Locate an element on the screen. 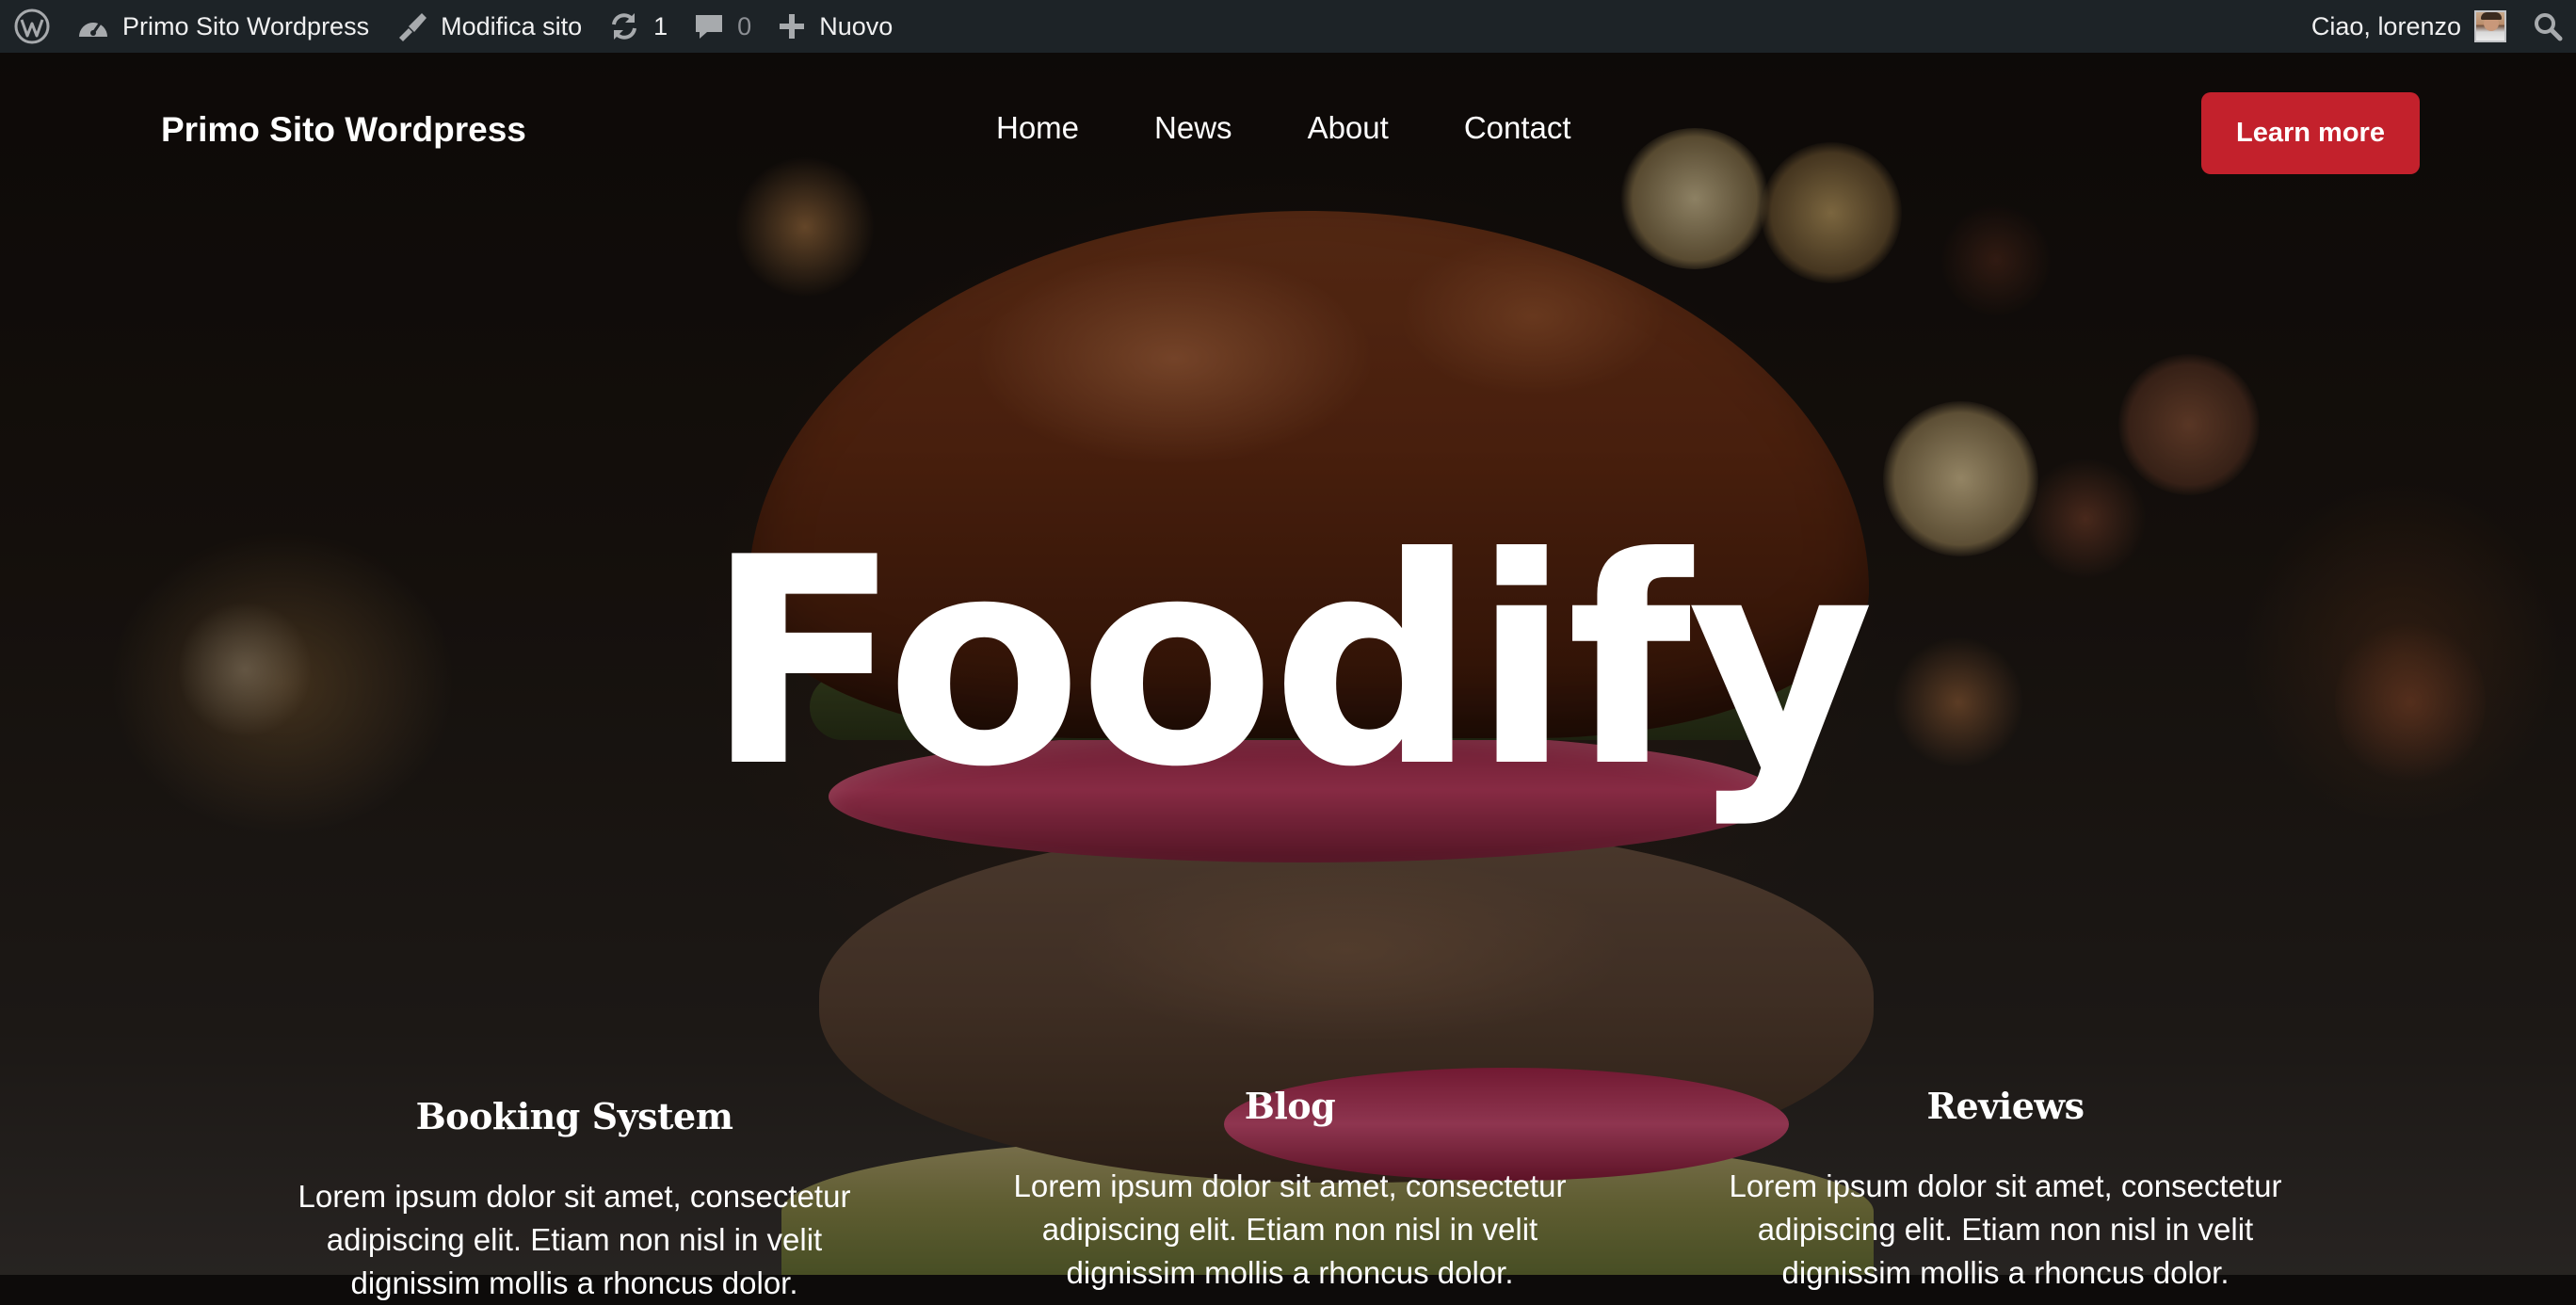 This screenshot has height=1305, width=2576. search-icon is located at coordinates (2548, 26).